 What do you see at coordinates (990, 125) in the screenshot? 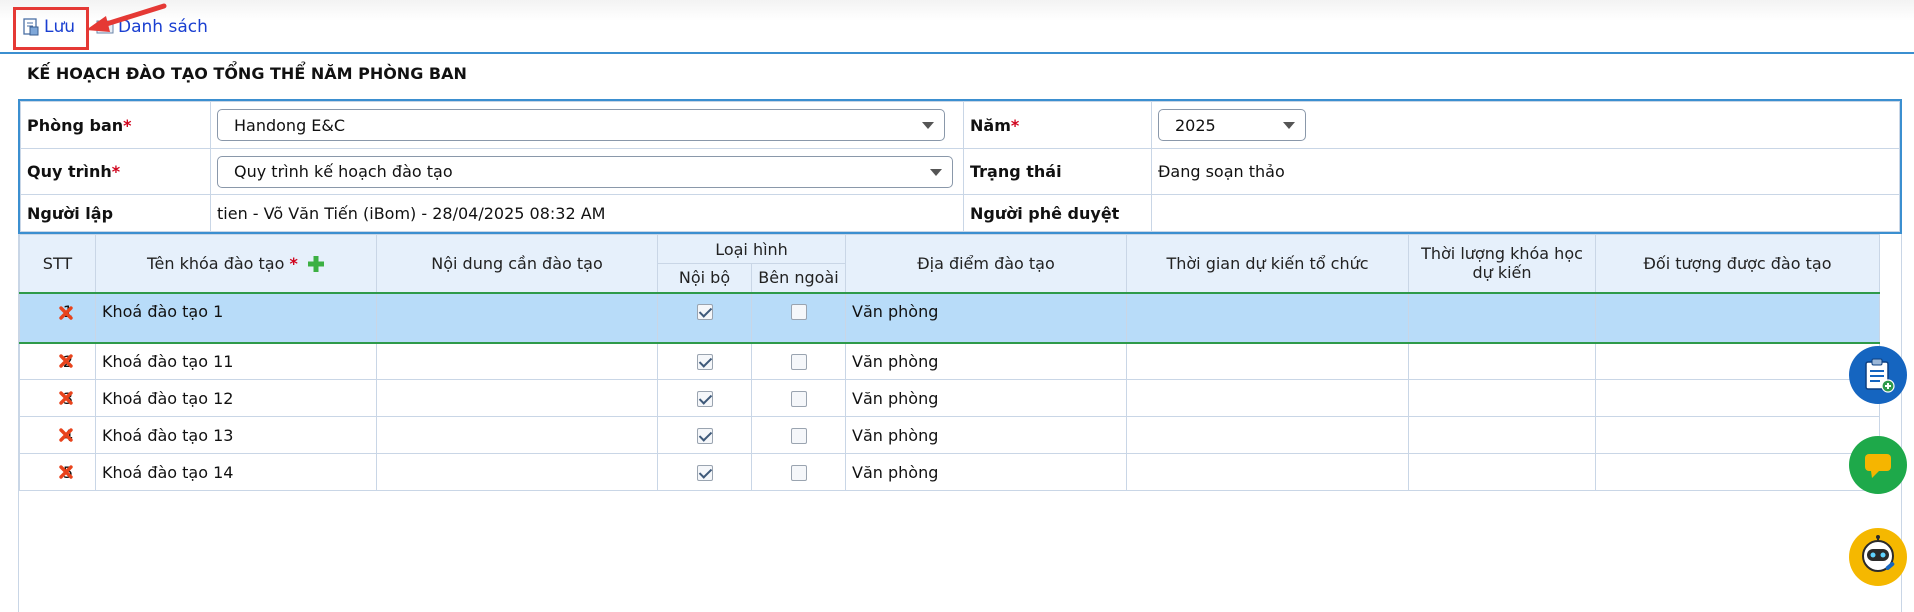
I see `year-label: Năm` at bounding box center [990, 125].